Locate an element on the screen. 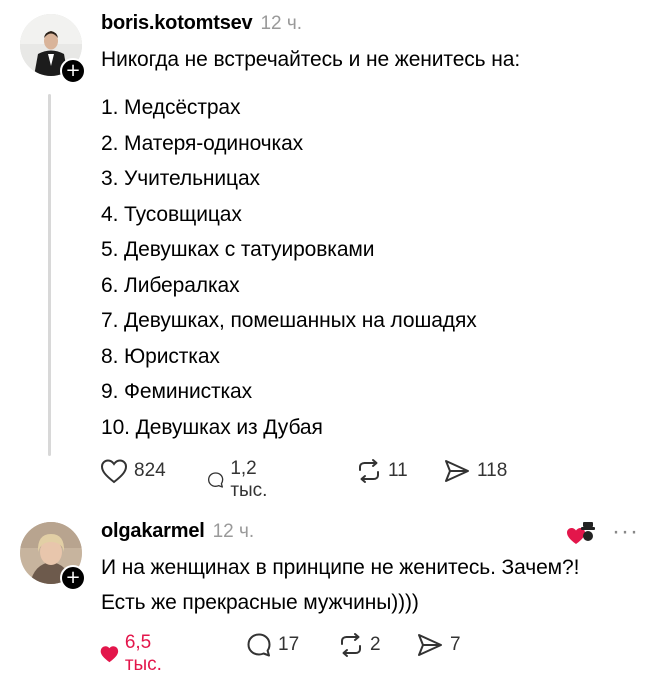  reply-count: 1,2 тыс. is located at coordinates (249, 479).